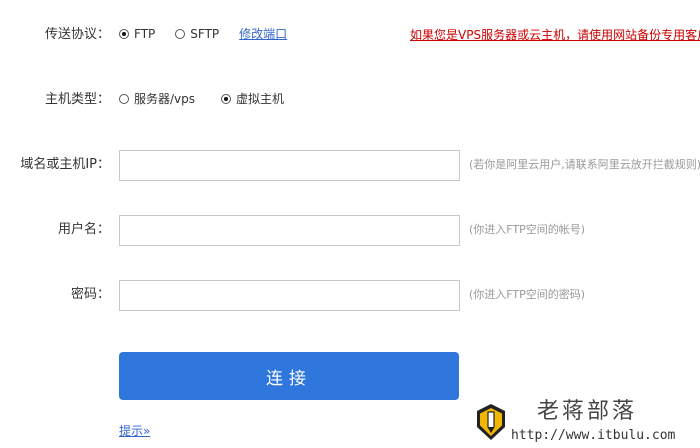 The image size is (700, 448). I want to click on watermark-url: http://www.itbulu.com, so click(593, 435).